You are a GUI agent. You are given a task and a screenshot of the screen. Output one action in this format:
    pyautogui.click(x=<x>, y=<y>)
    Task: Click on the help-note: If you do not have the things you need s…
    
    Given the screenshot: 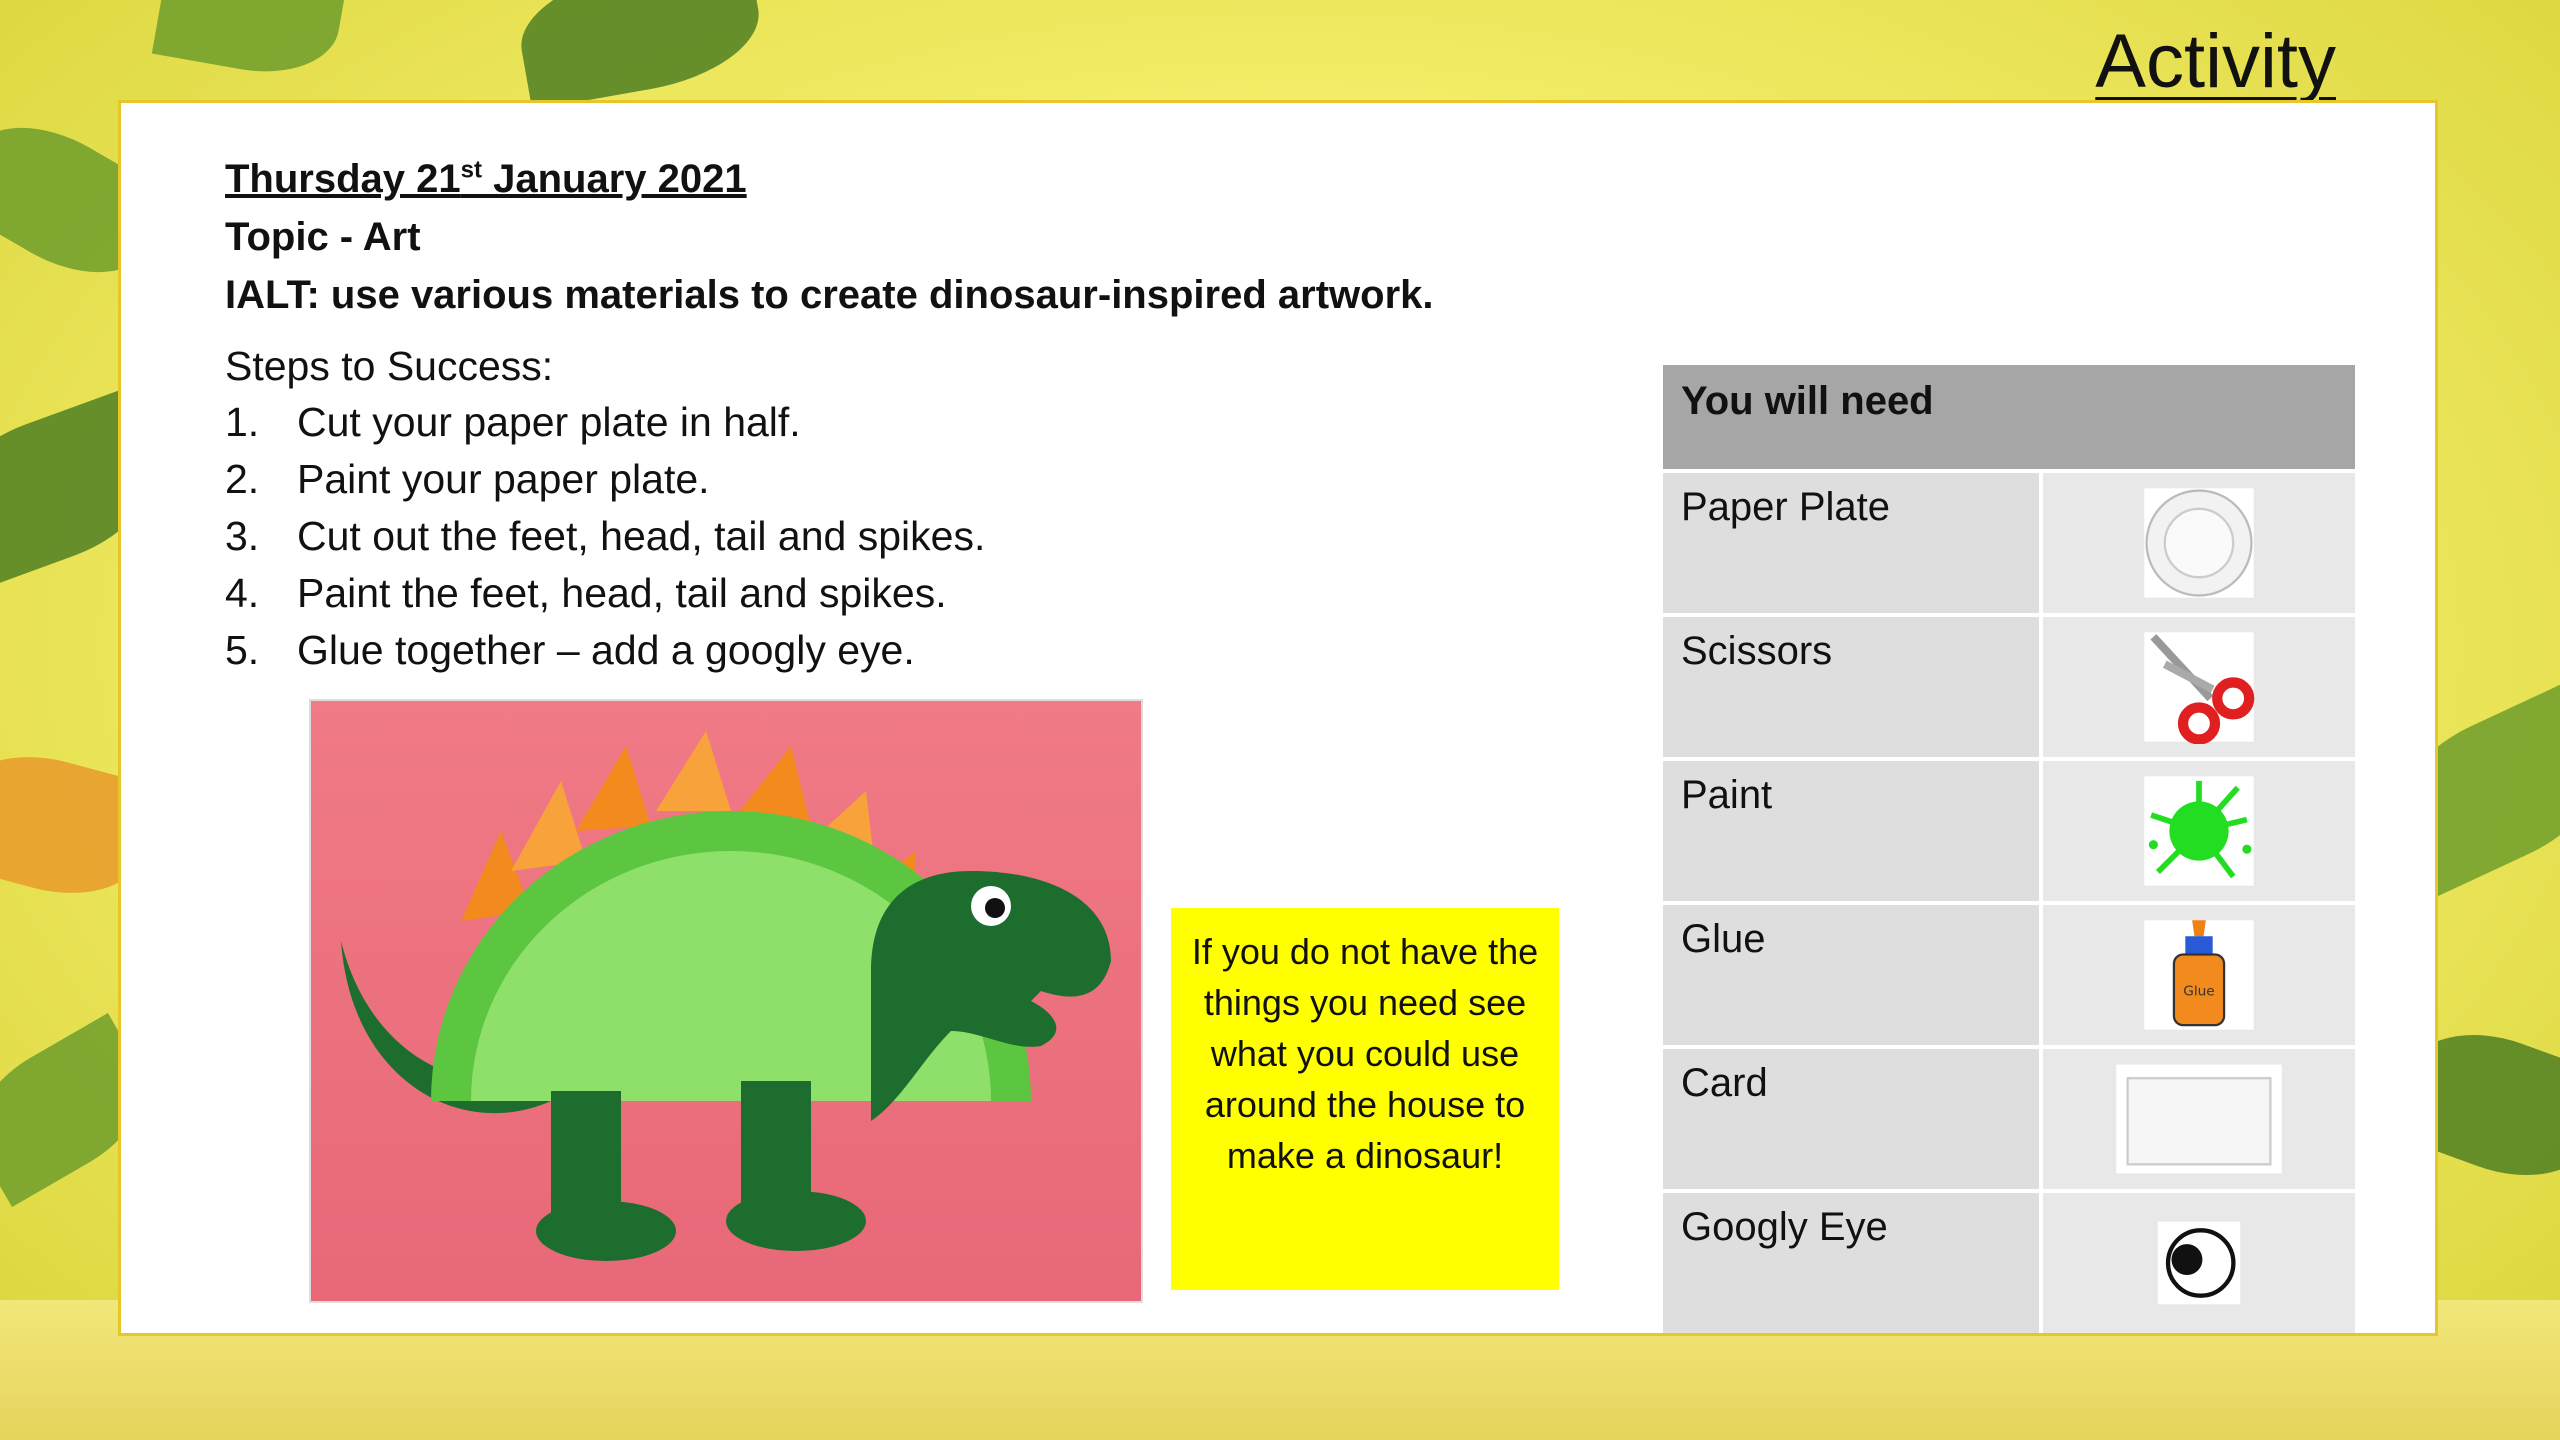 What is the action you would take?
    pyautogui.click(x=1365, y=1099)
    